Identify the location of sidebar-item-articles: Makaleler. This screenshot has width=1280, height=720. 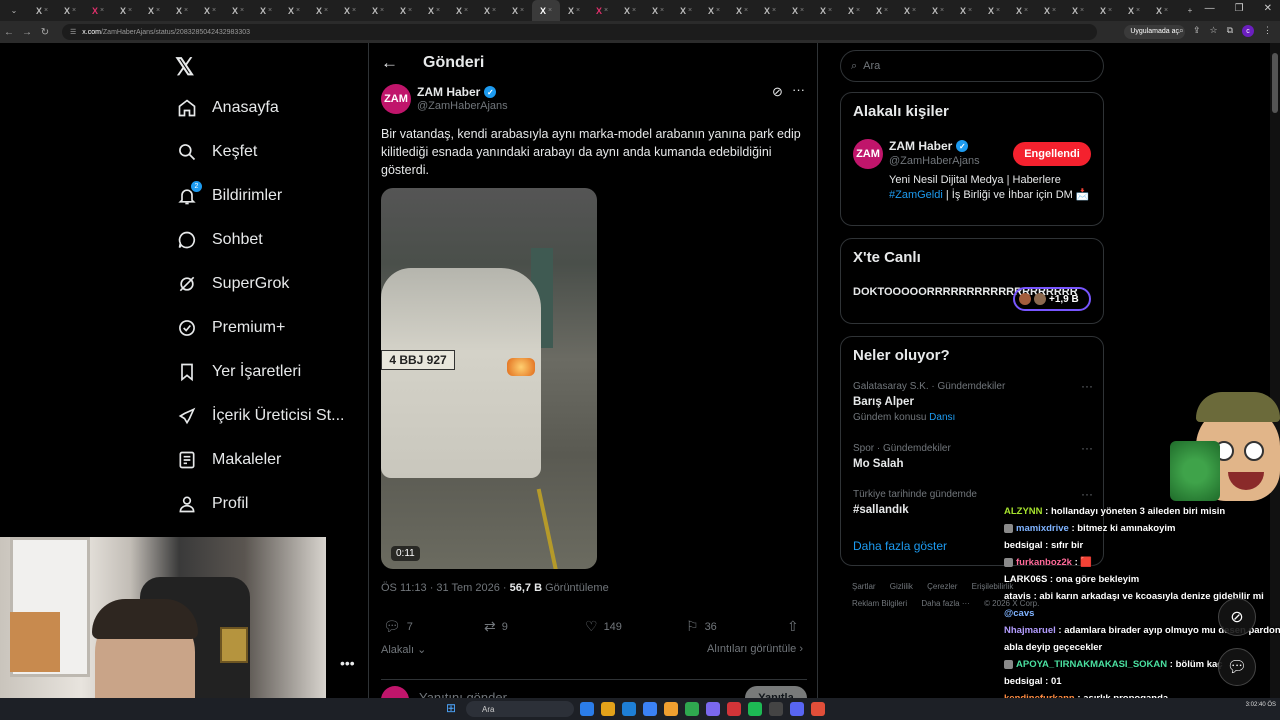
(228, 460).